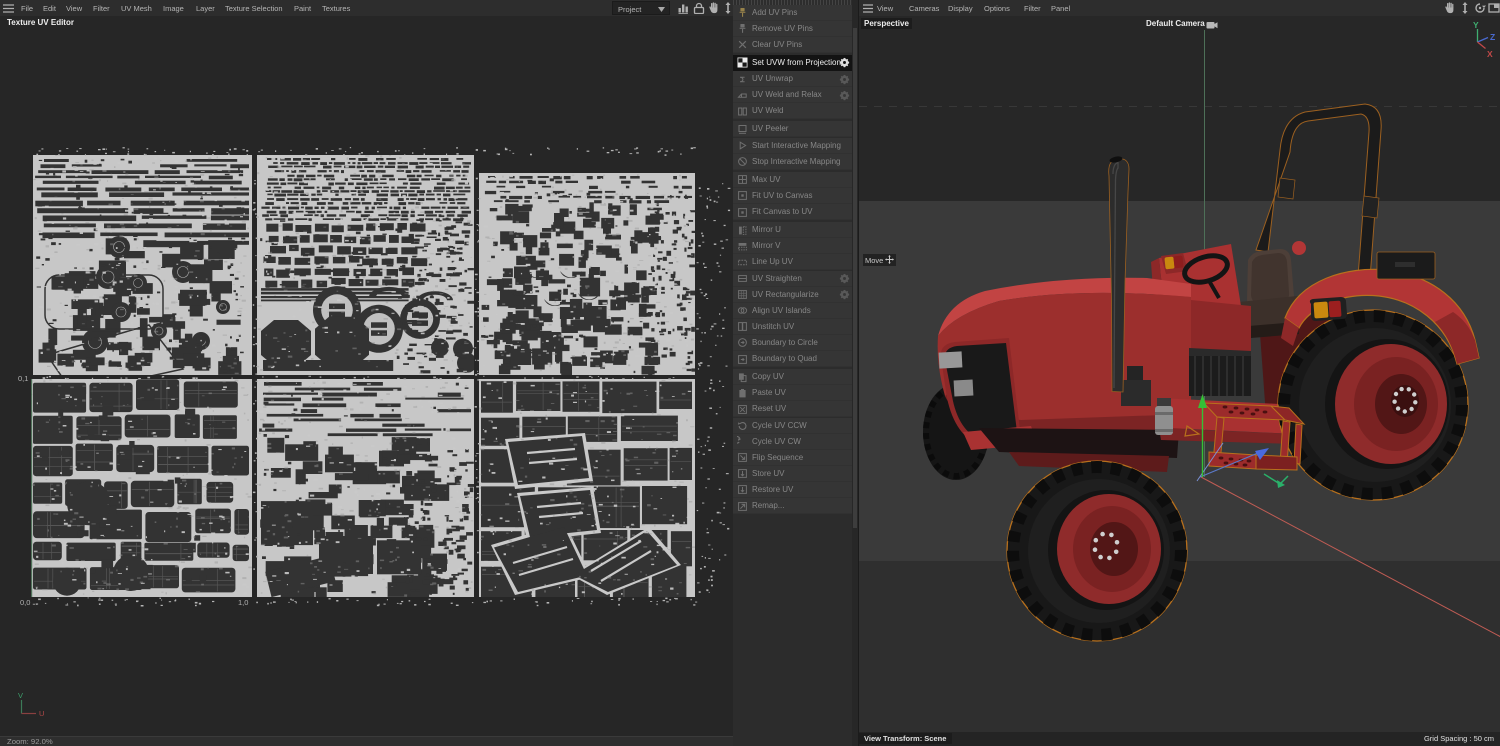  What do you see at coordinates (1476, 25) in the screenshot?
I see `svg-text: Y` at bounding box center [1476, 25].